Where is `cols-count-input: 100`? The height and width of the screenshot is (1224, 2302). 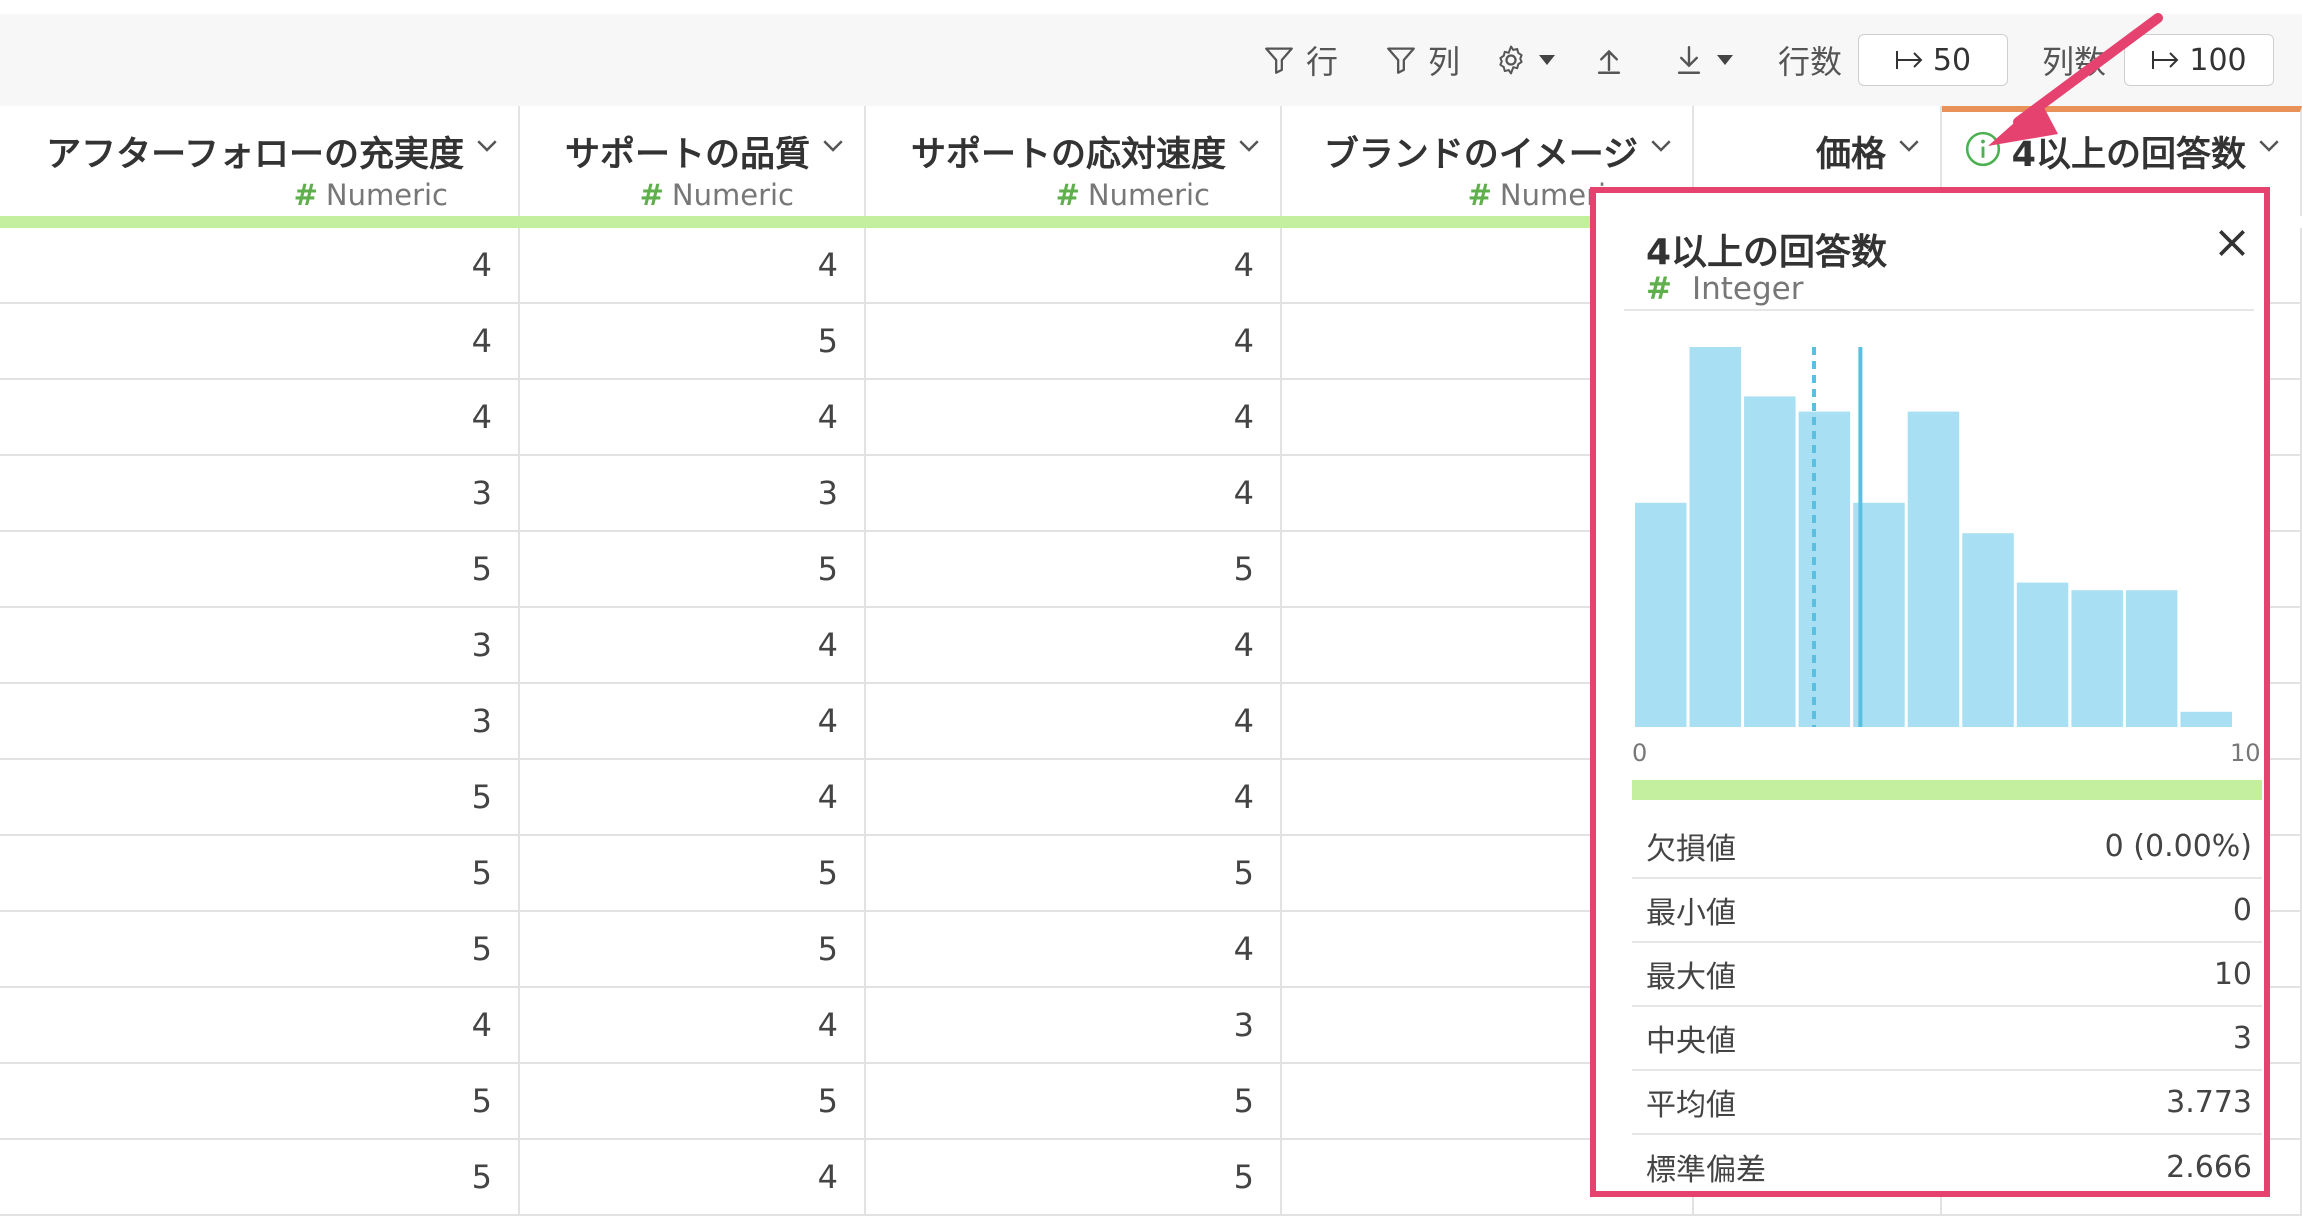 cols-count-input: 100 is located at coordinates (2199, 60).